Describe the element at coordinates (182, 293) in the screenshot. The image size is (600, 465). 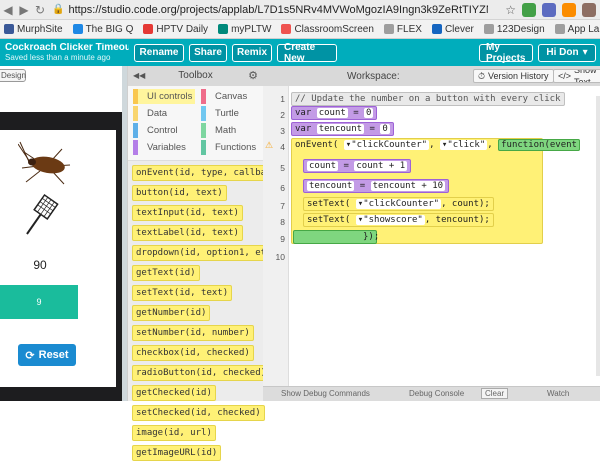
I see `toolbox-block: setText(id, text)` at that location.